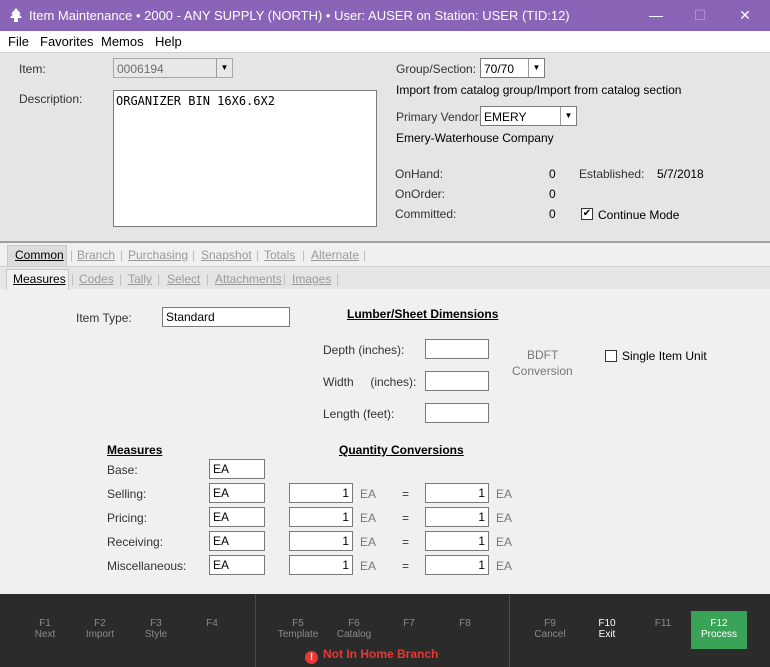  Describe the element at coordinates (504, 542) in the screenshot. I see `receiving-qty2-unit: EA` at that location.